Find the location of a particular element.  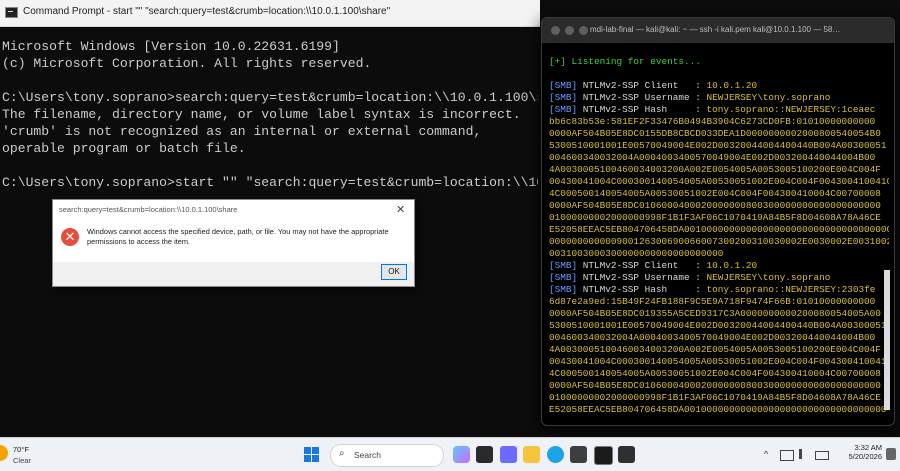

start-button is located at coordinates (311, 454).